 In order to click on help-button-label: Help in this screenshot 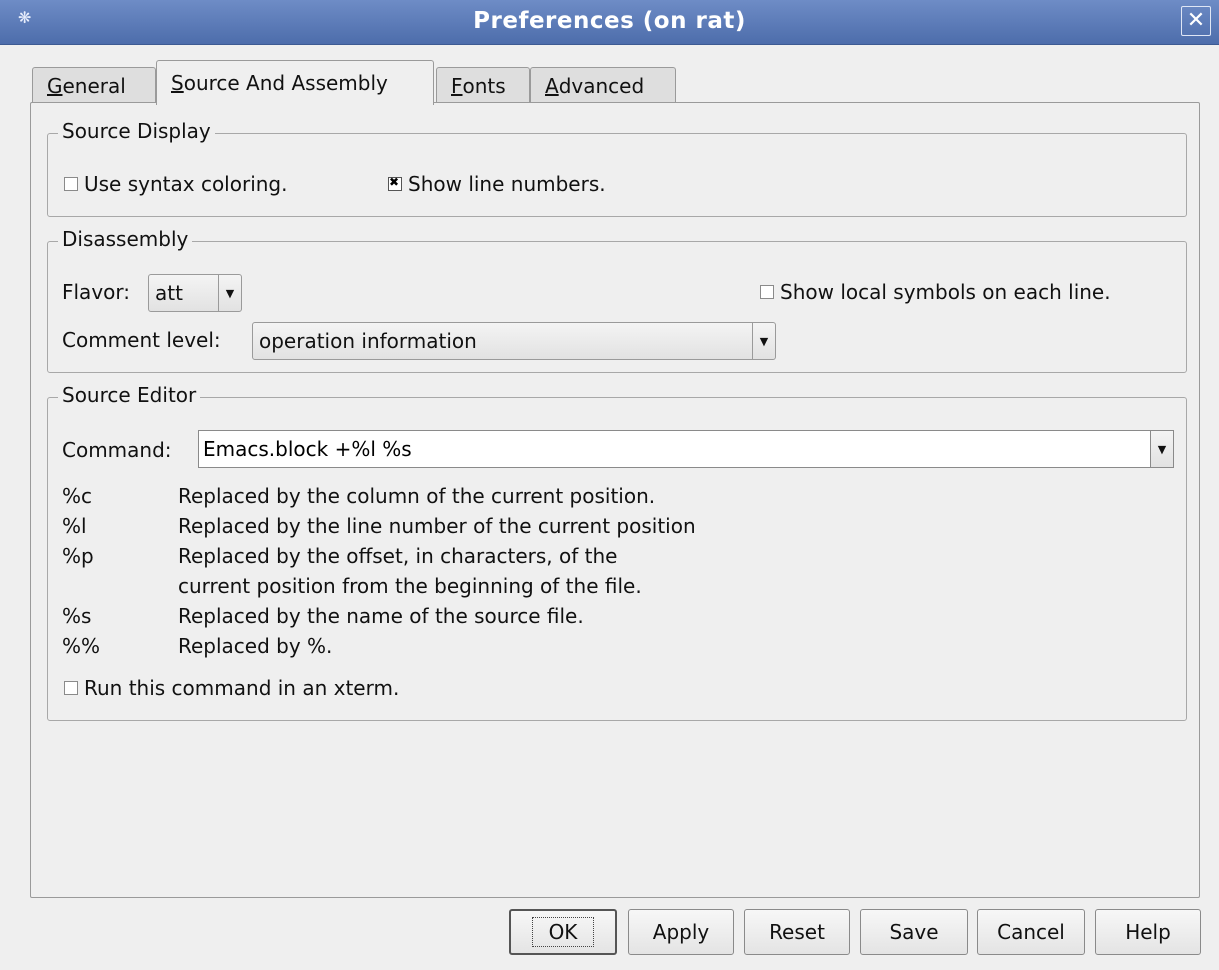, I will do `click(1148, 932)`.